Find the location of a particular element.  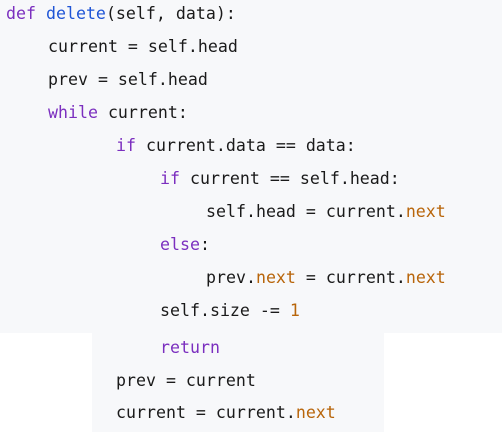

code-text: self.size -= is located at coordinates (225, 310).